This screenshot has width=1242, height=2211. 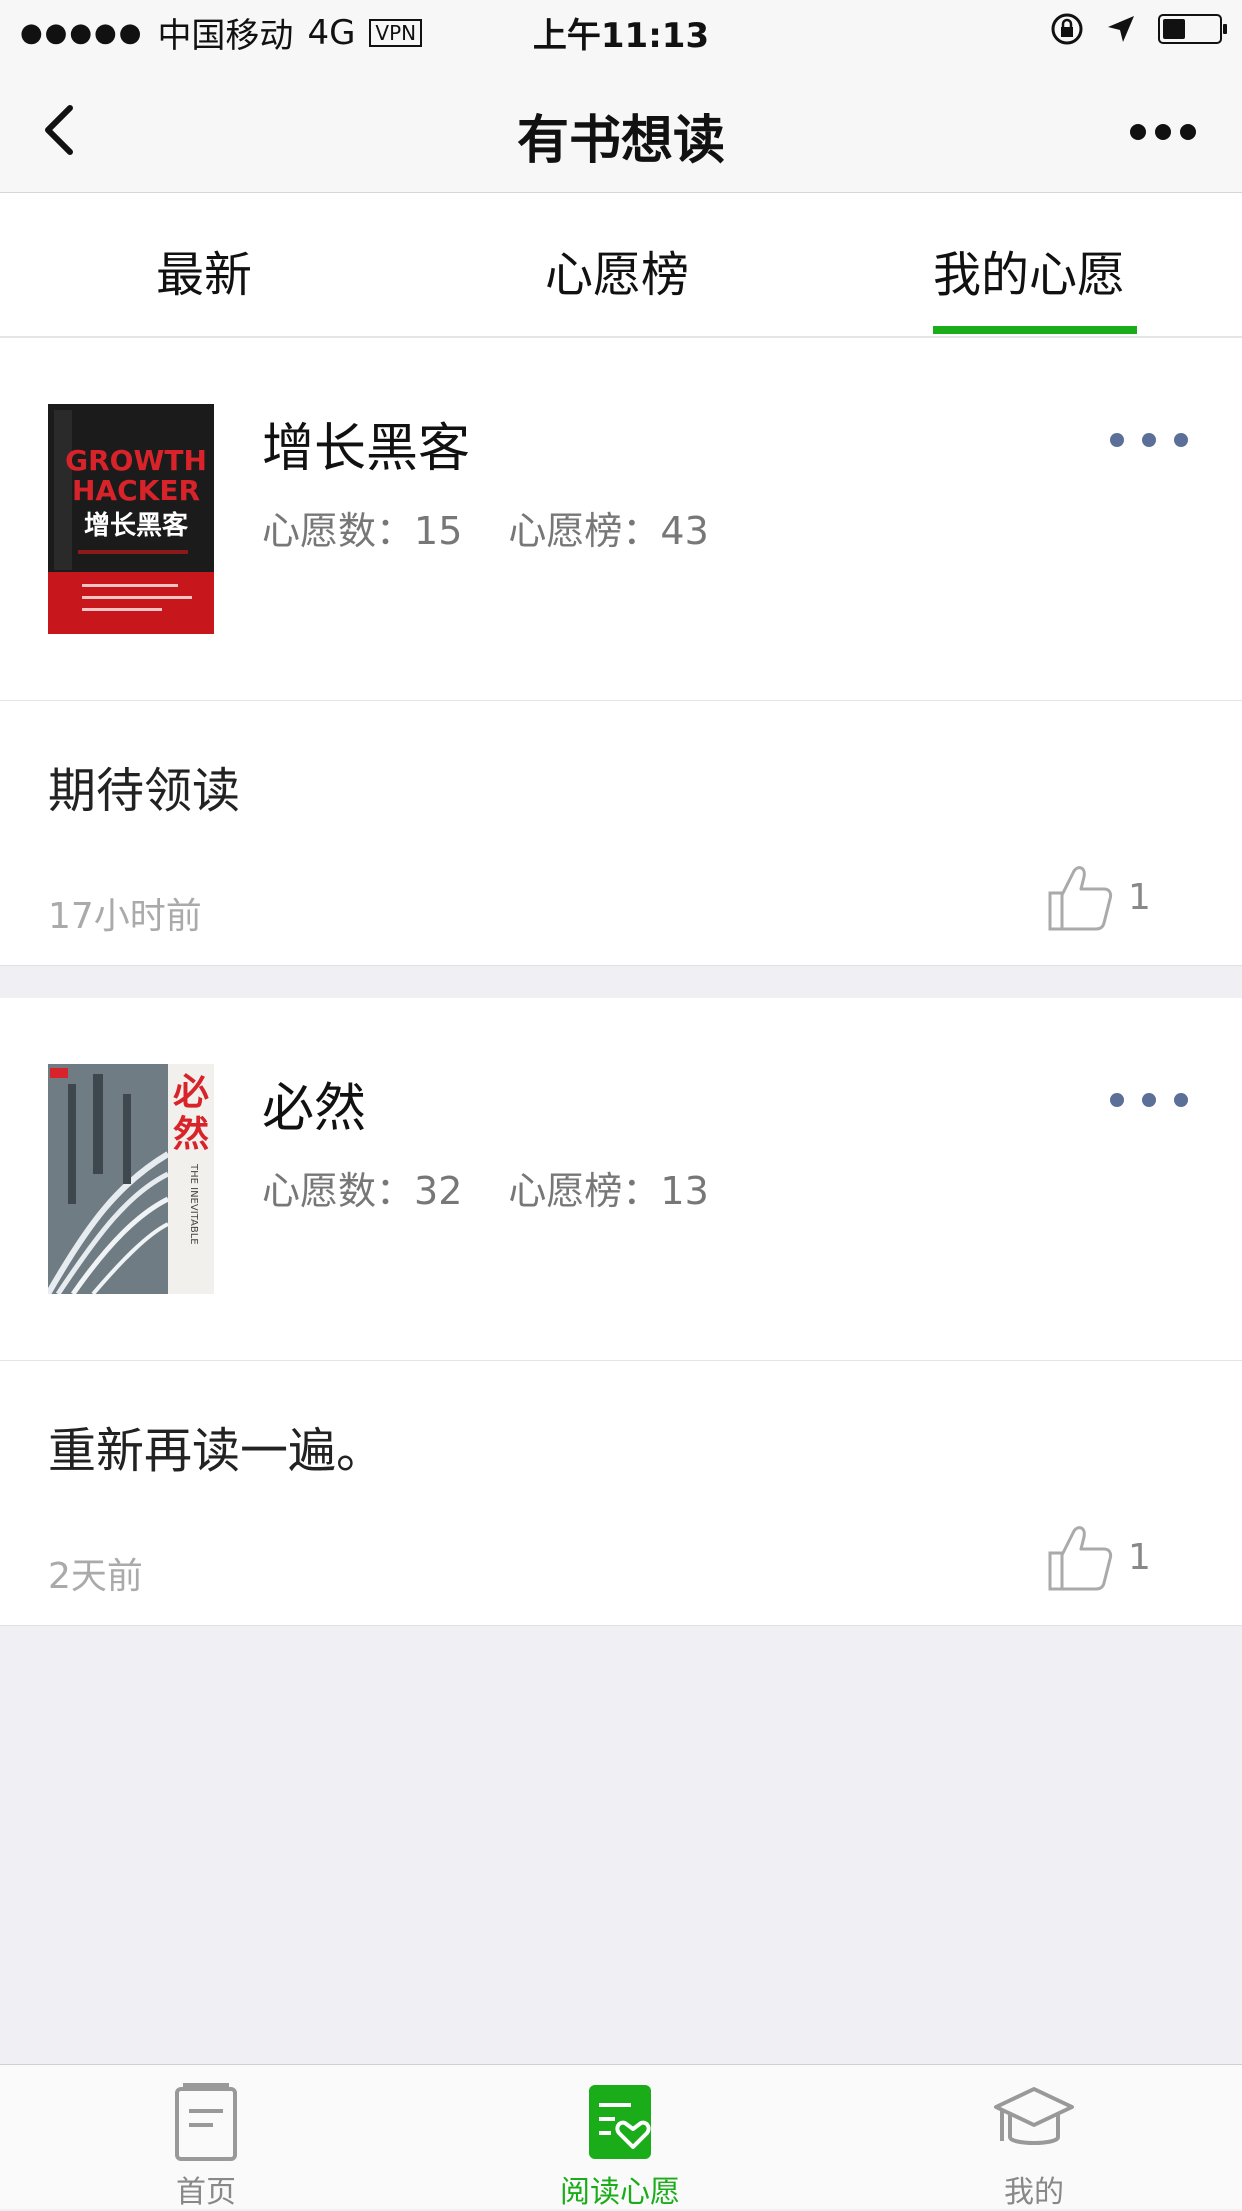 I want to click on ranking-value: 13, so click(x=684, y=1191).